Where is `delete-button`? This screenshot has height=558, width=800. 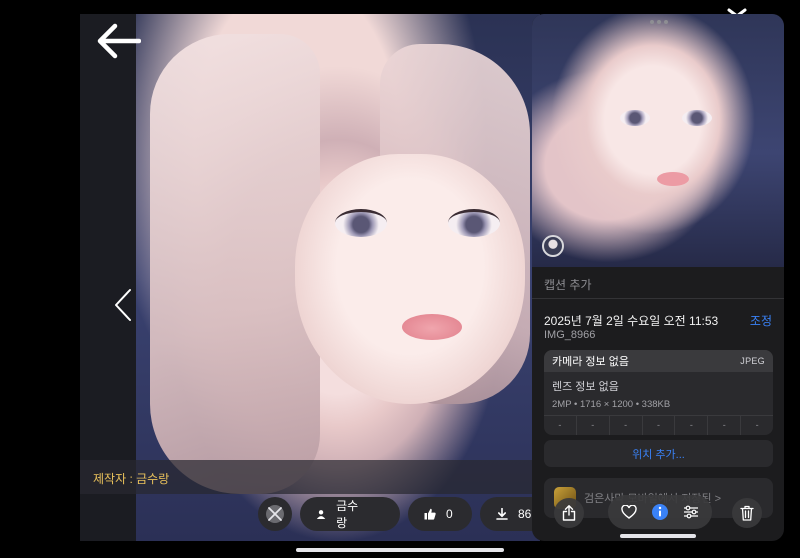
delete-button is located at coordinates (747, 513).